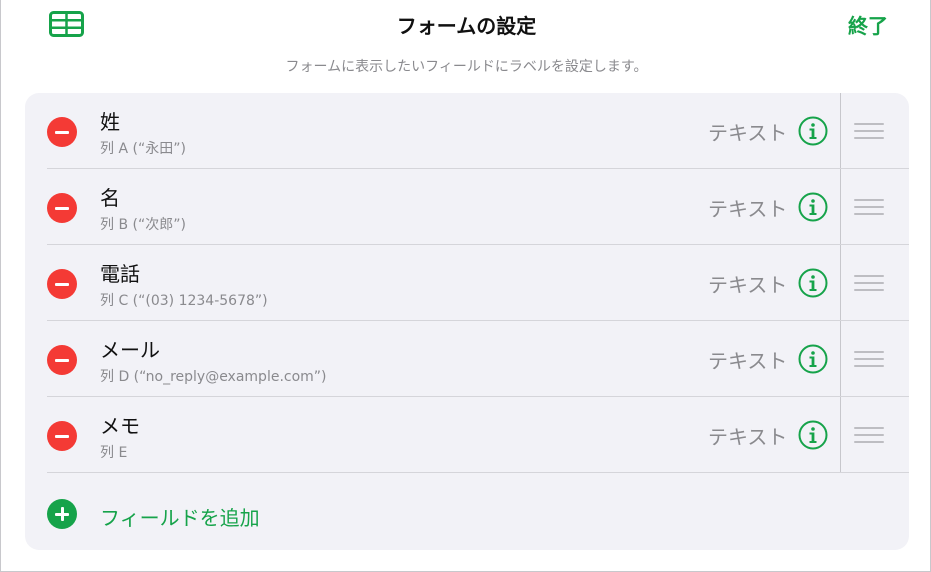 The image size is (931, 572). Describe the element at coordinates (62, 514) in the screenshot. I see `plus-icon` at that location.